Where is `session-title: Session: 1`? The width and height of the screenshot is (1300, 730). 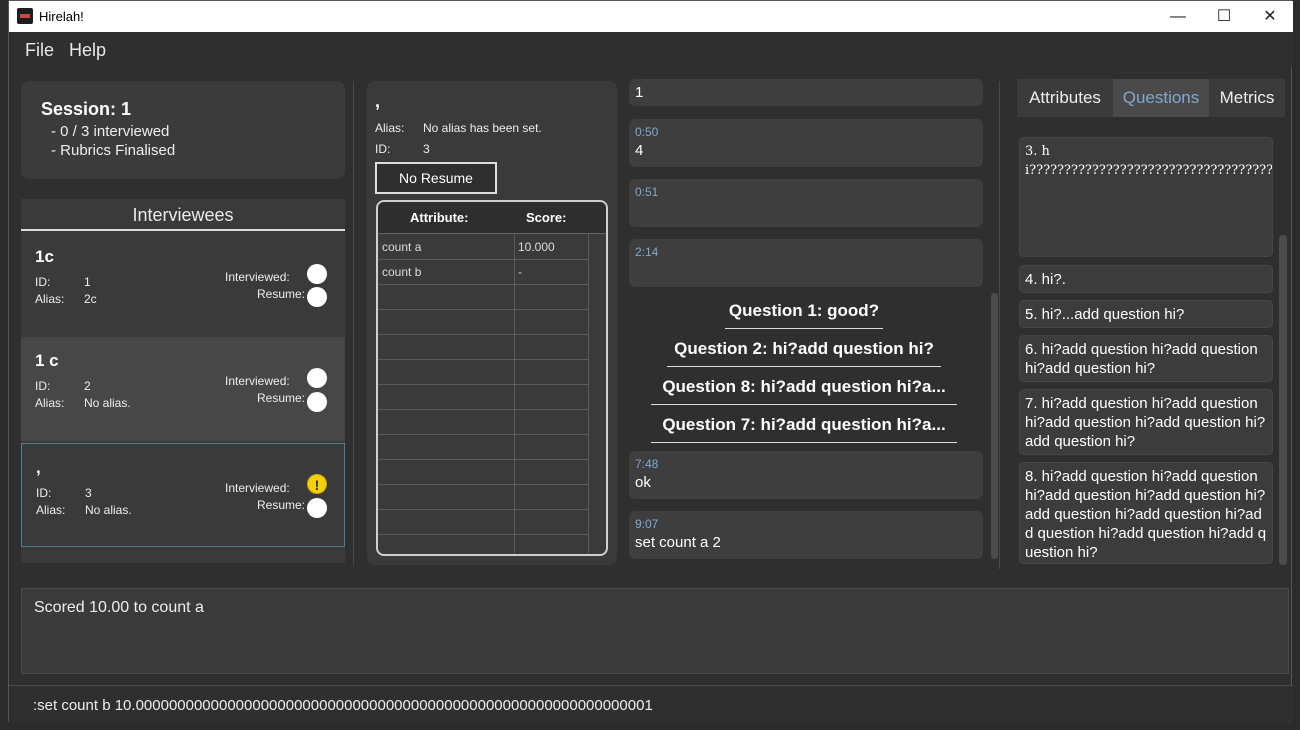
session-title: Session: 1 is located at coordinates (86, 109).